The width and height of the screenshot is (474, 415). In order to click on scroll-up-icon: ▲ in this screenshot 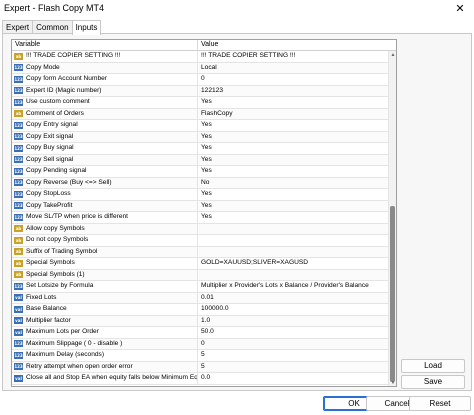, I will do `click(392, 55)`.